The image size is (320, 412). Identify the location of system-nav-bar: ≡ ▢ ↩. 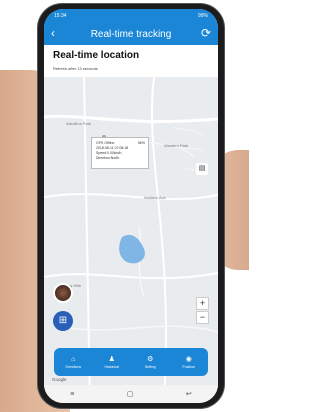
(131, 394).